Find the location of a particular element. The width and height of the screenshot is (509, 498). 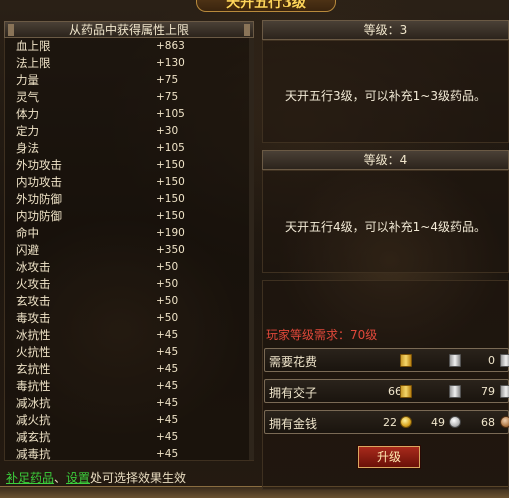

copper-coin-icon is located at coordinates (504, 422).